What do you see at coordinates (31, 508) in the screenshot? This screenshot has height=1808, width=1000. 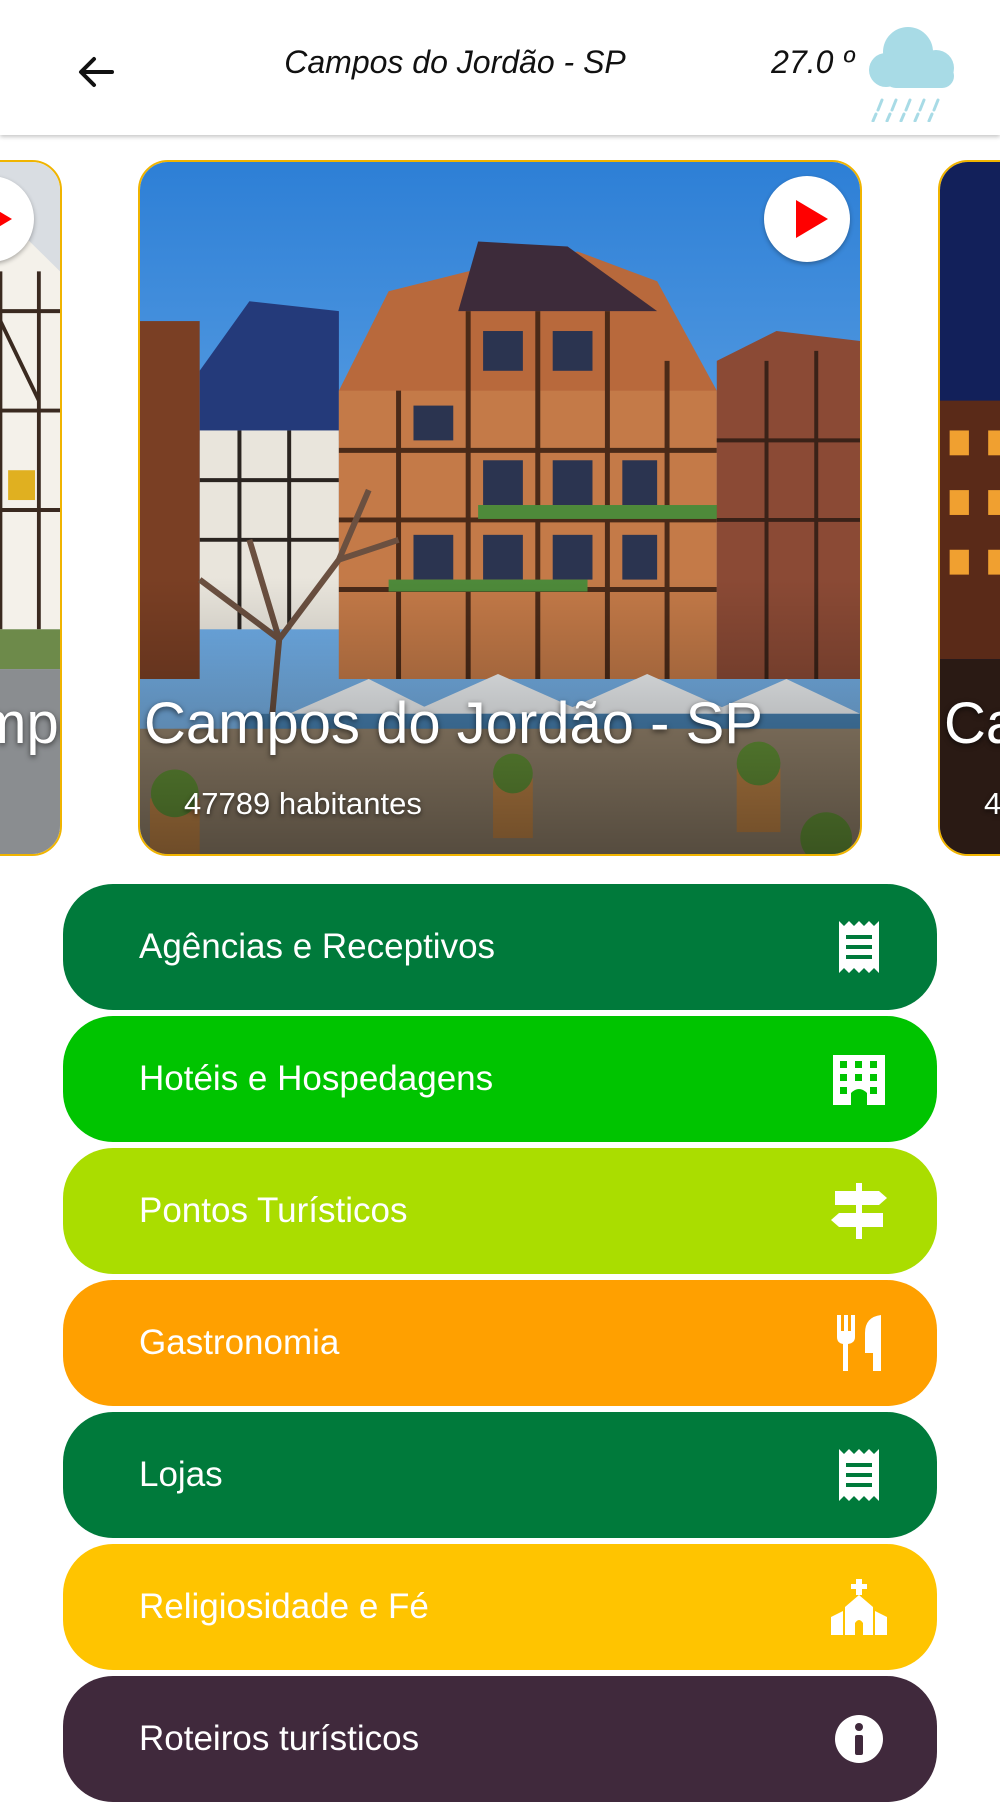 I see `carousel-card-prev: Campos do Jordão - SP` at bounding box center [31, 508].